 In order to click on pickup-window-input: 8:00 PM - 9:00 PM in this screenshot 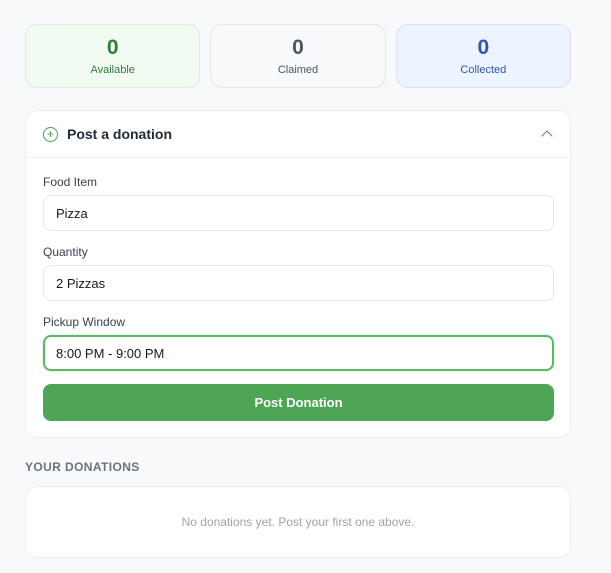, I will do `click(298, 353)`.